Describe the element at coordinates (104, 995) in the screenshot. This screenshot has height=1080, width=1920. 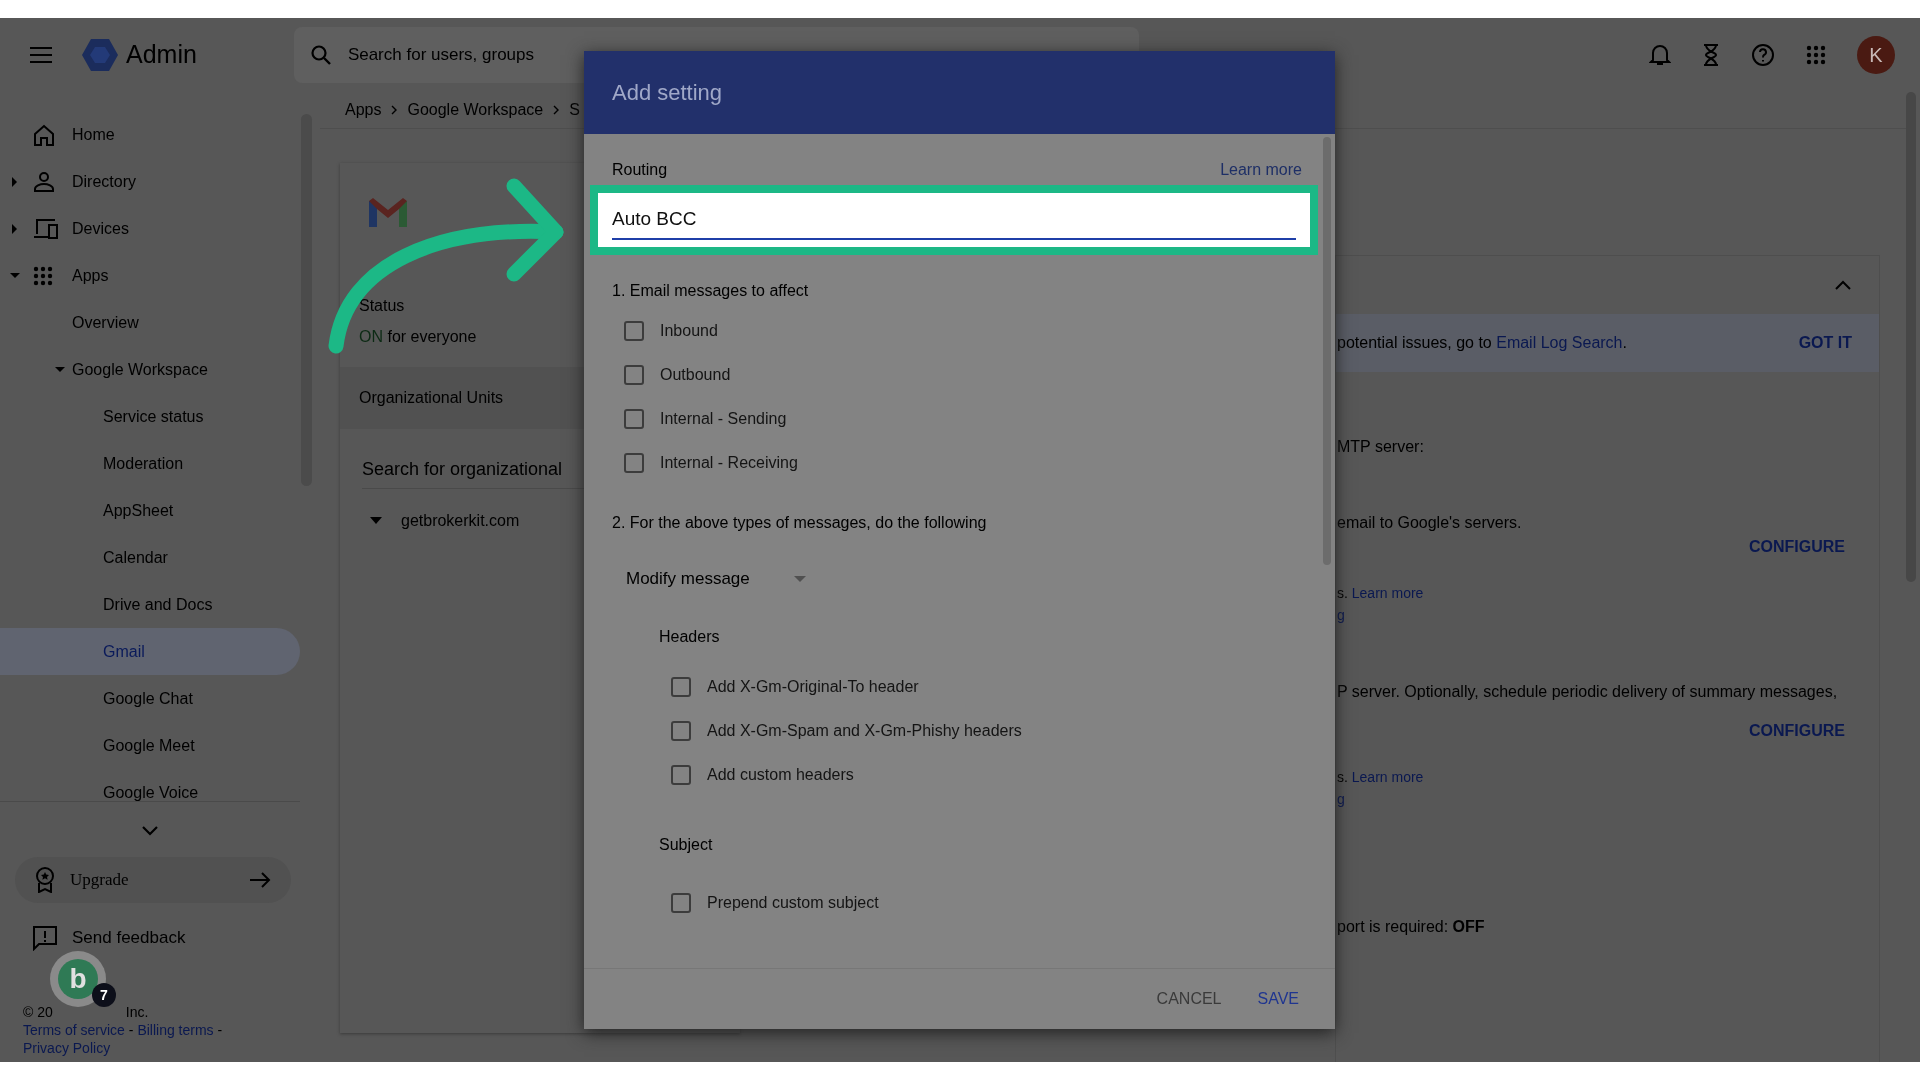
I see `notification-count: 7` at that location.